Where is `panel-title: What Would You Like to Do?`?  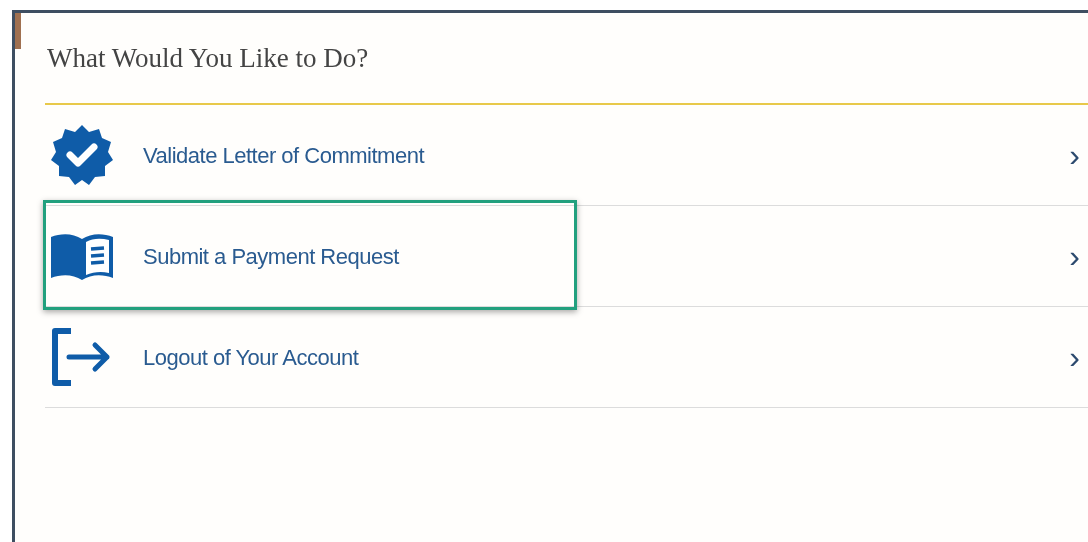
panel-title: What Would You Like to Do? is located at coordinates (207, 58).